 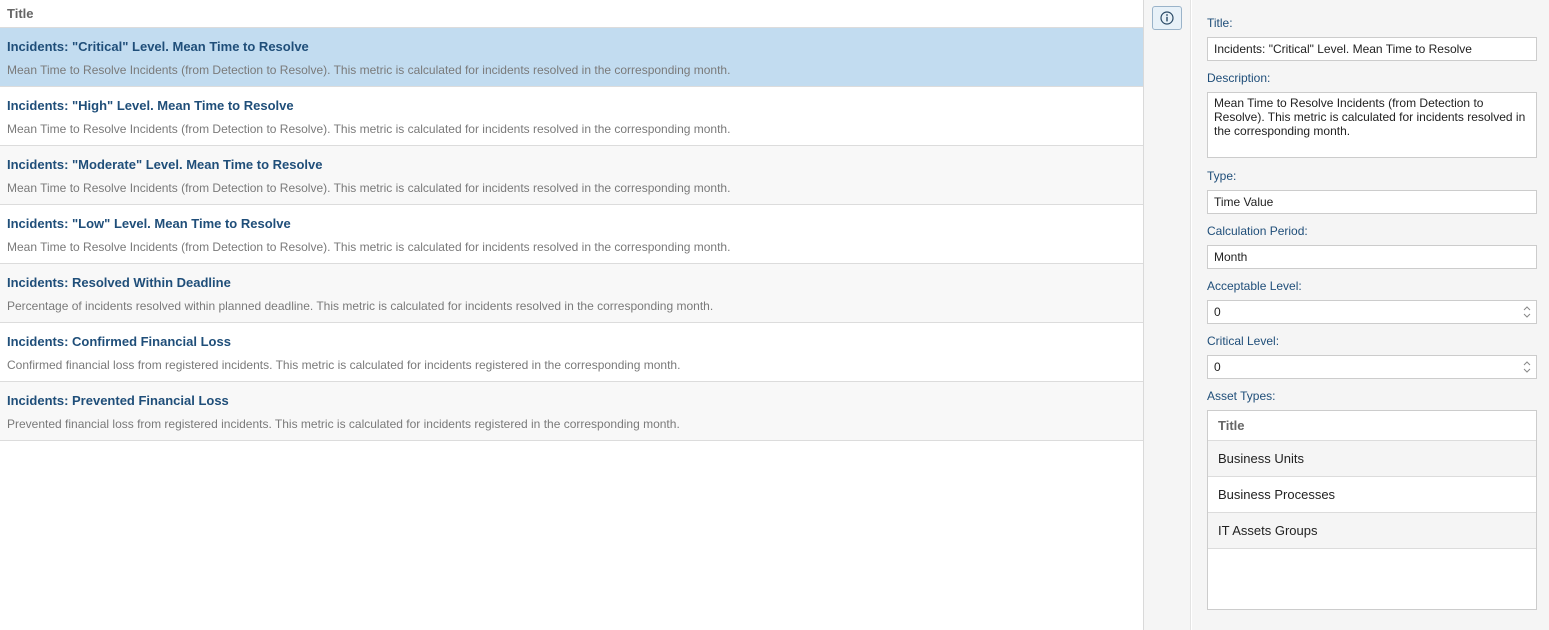 I want to click on acceptable-level-stepper: 0, so click(x=1372, y=312).